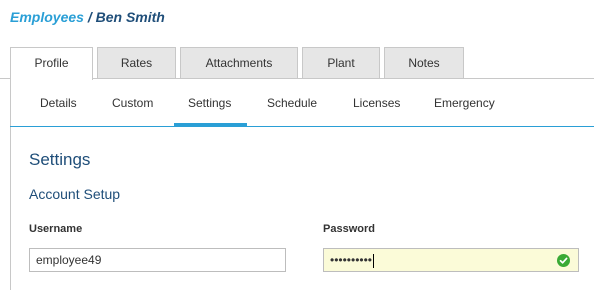 The width and height of the screenshot is (594, 290). What do you see at coordinates (58, 103) in the screenshot?
I see `subtab-details: Details` at bounding box center [58, 103].